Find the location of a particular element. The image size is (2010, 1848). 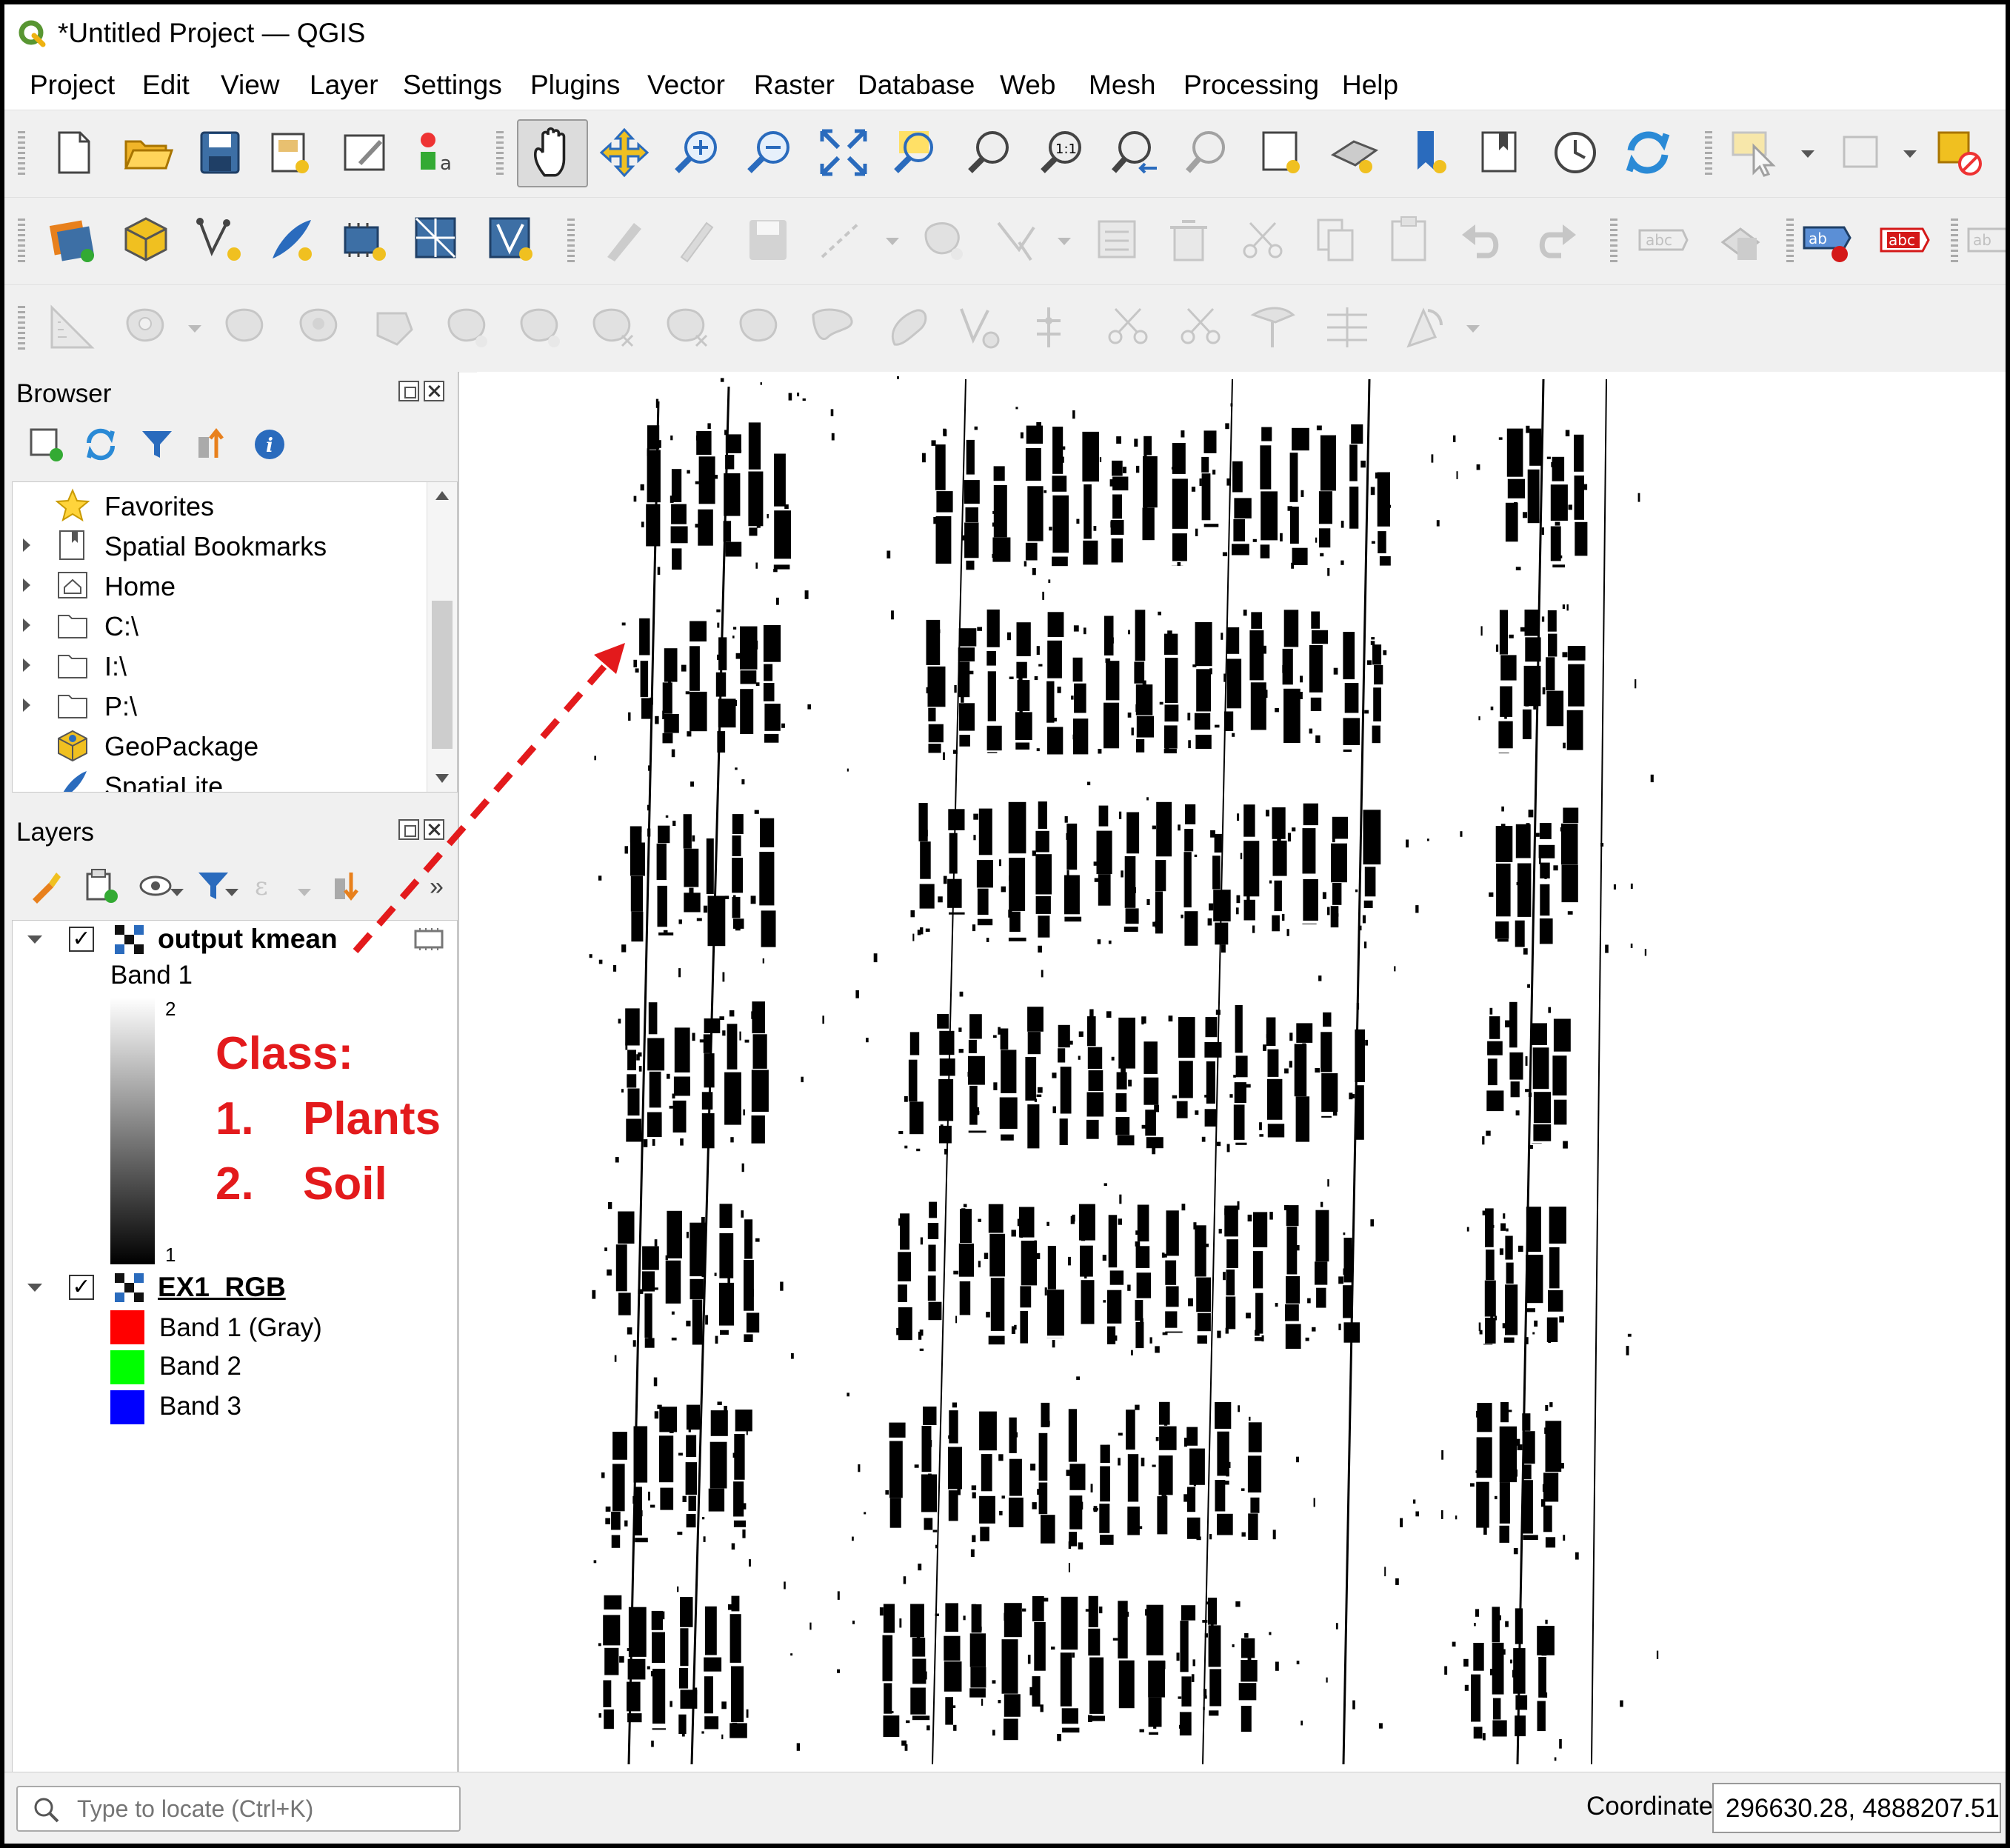

new-mesh-layer-icon is located at coordinates (511, 240).